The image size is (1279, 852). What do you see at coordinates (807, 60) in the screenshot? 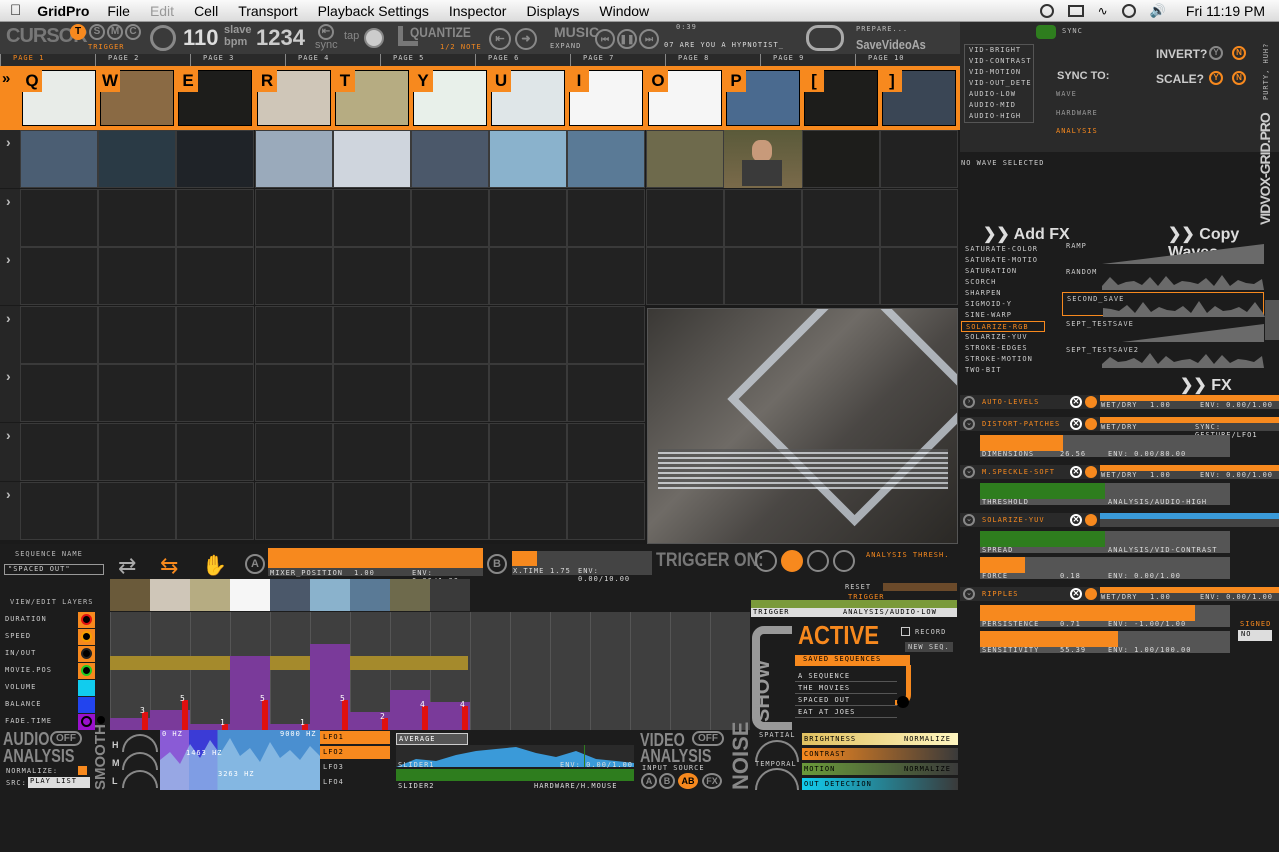
I see `tab-page-9: PAGE 9` at bounding box center [807, 60].